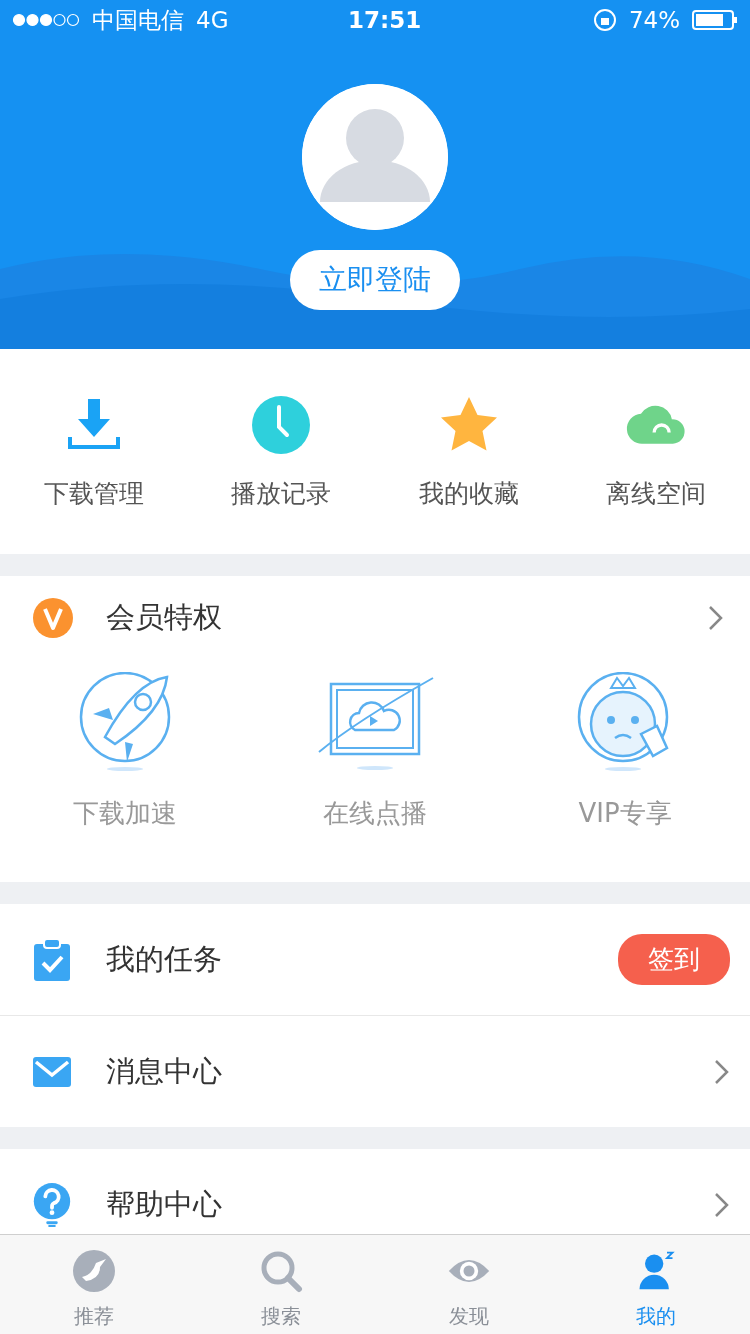  Describe the element at coordinates (375, 280) in the screenshot. I see `login-button: 立即登陆` at that location.